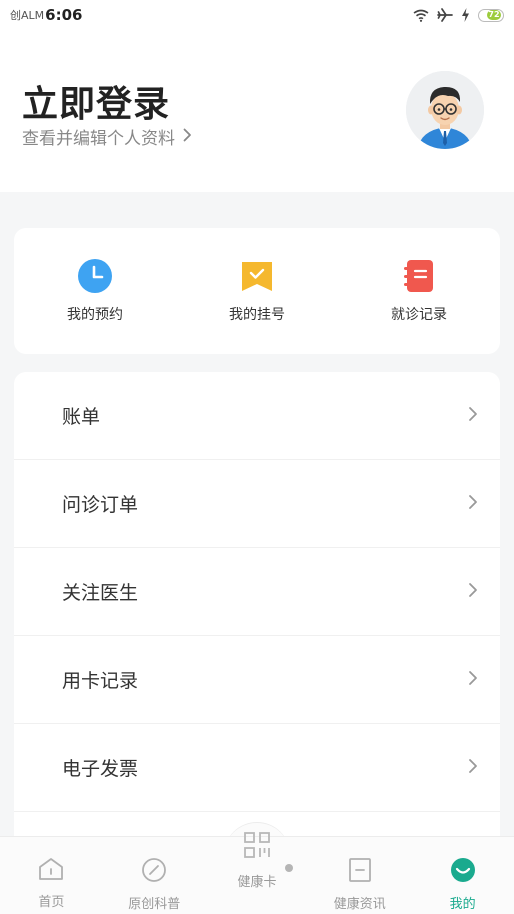 The width and height of the screenshot is (514, 914). I want to click on quick-actions-card: 我的预约 我的挂号 就诊记录, so click(257, 291).